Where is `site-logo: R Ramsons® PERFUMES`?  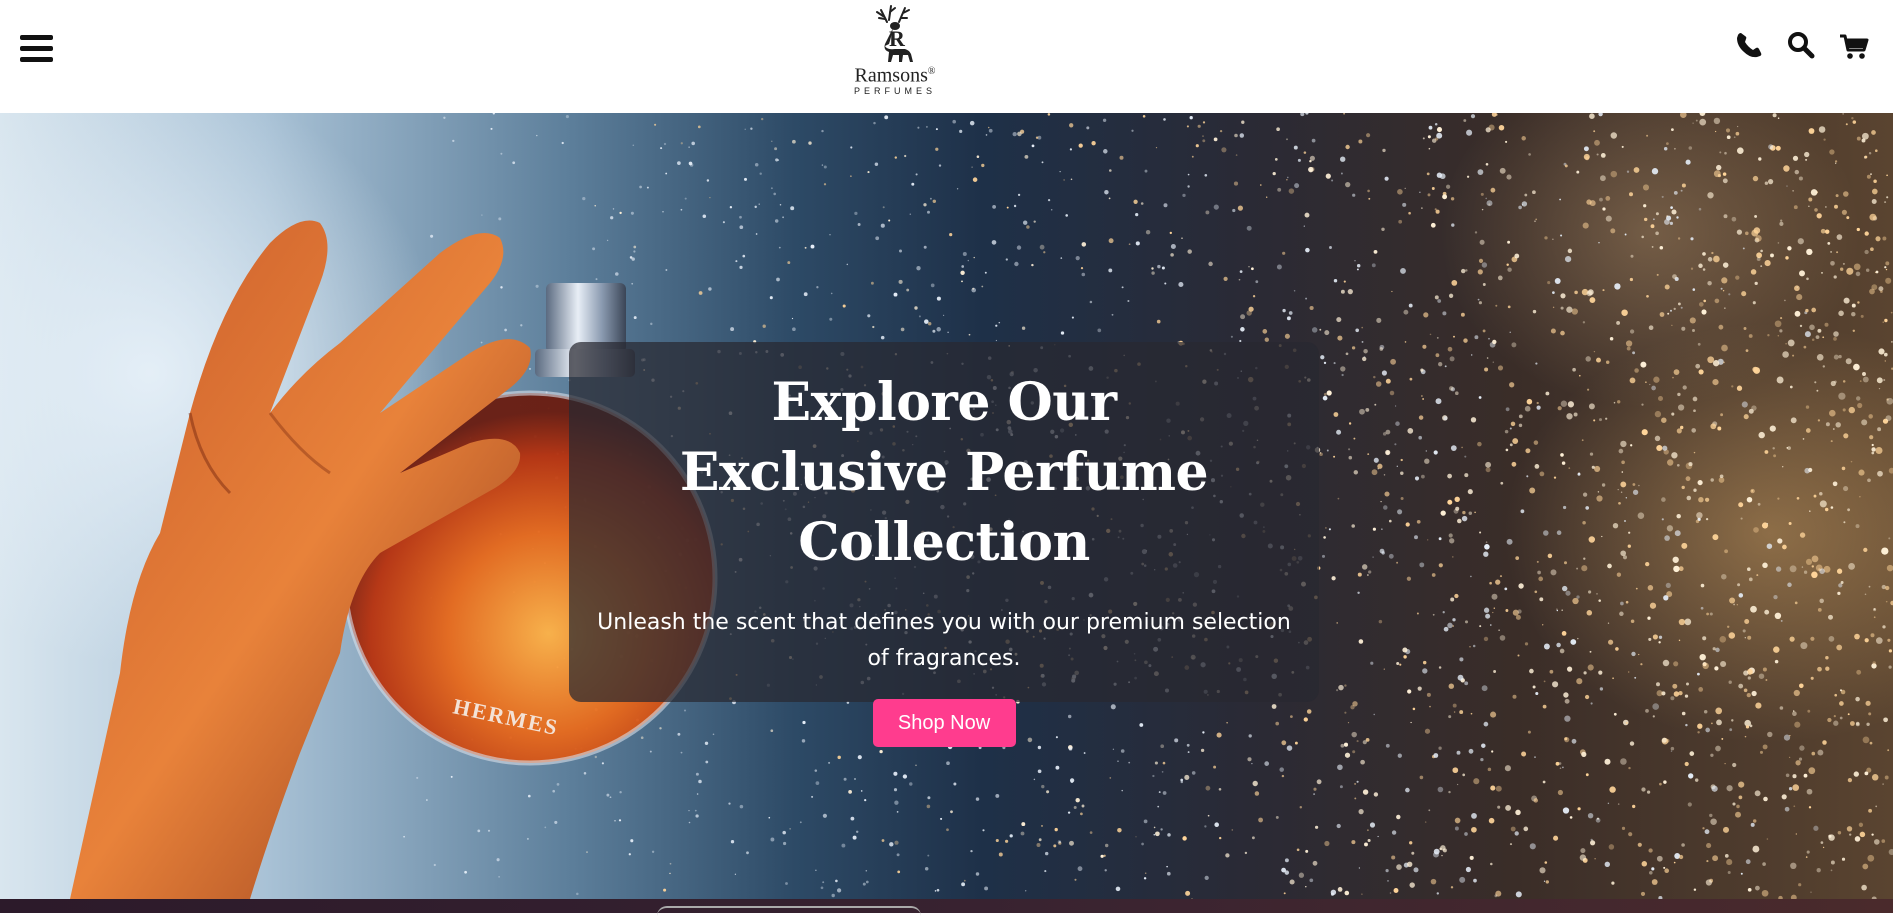
site-logo: R Ramsons® PERFUMES is located at coordinates (895, 50).